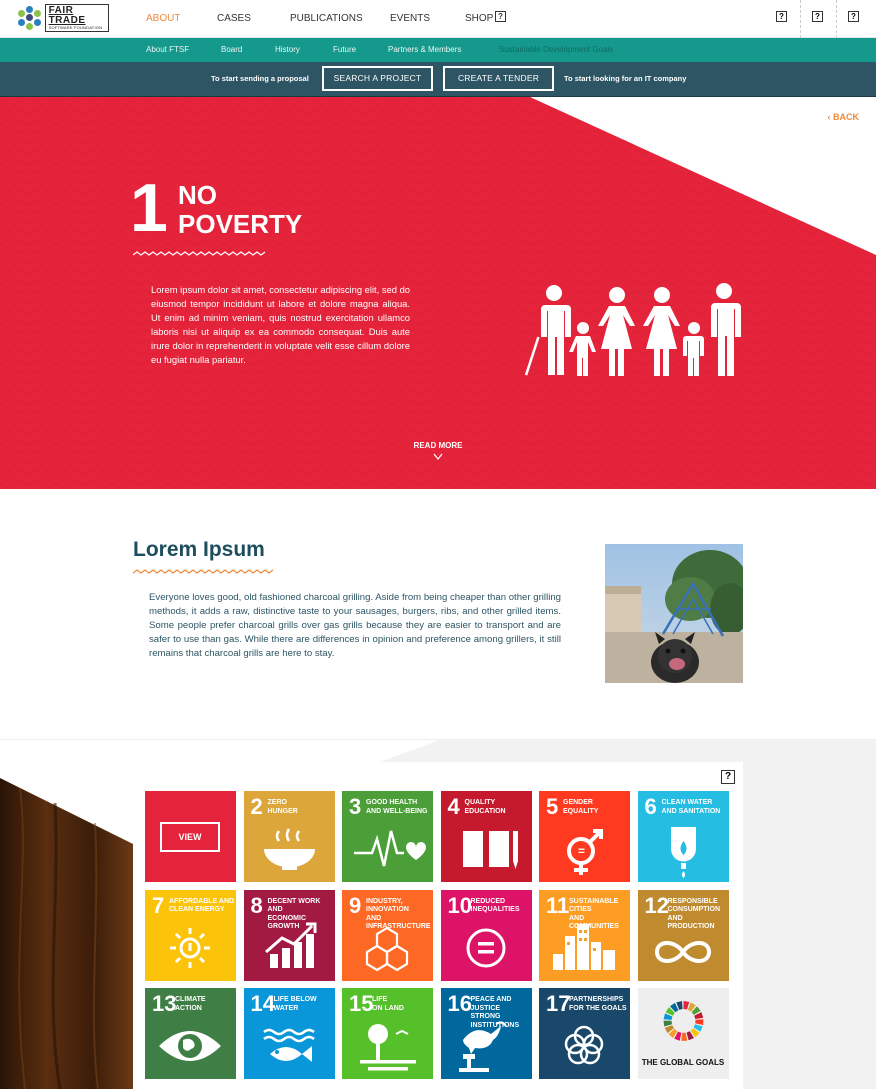 This screenshot has width=876, height=1089. Describe the element at coordinates (683, 1033) in the screenshot. I see `global-goals-tile: THE GLOBAL GOALS` at that location.